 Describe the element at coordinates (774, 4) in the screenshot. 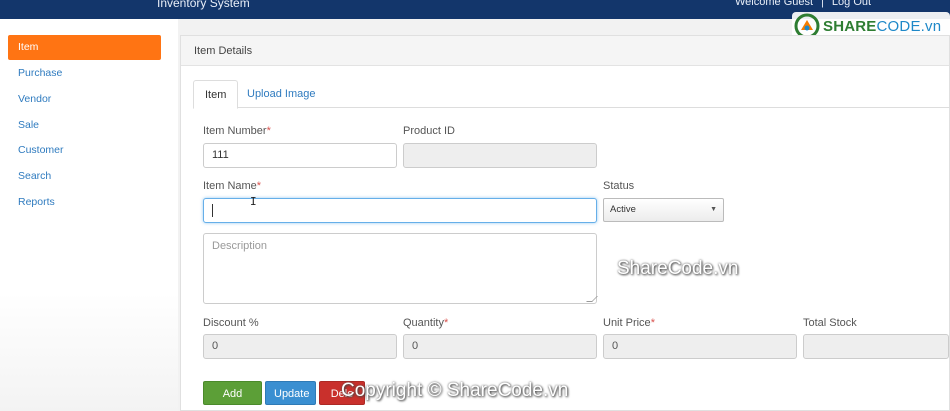

I see `welcome-text: Welcome Guest` at that location.